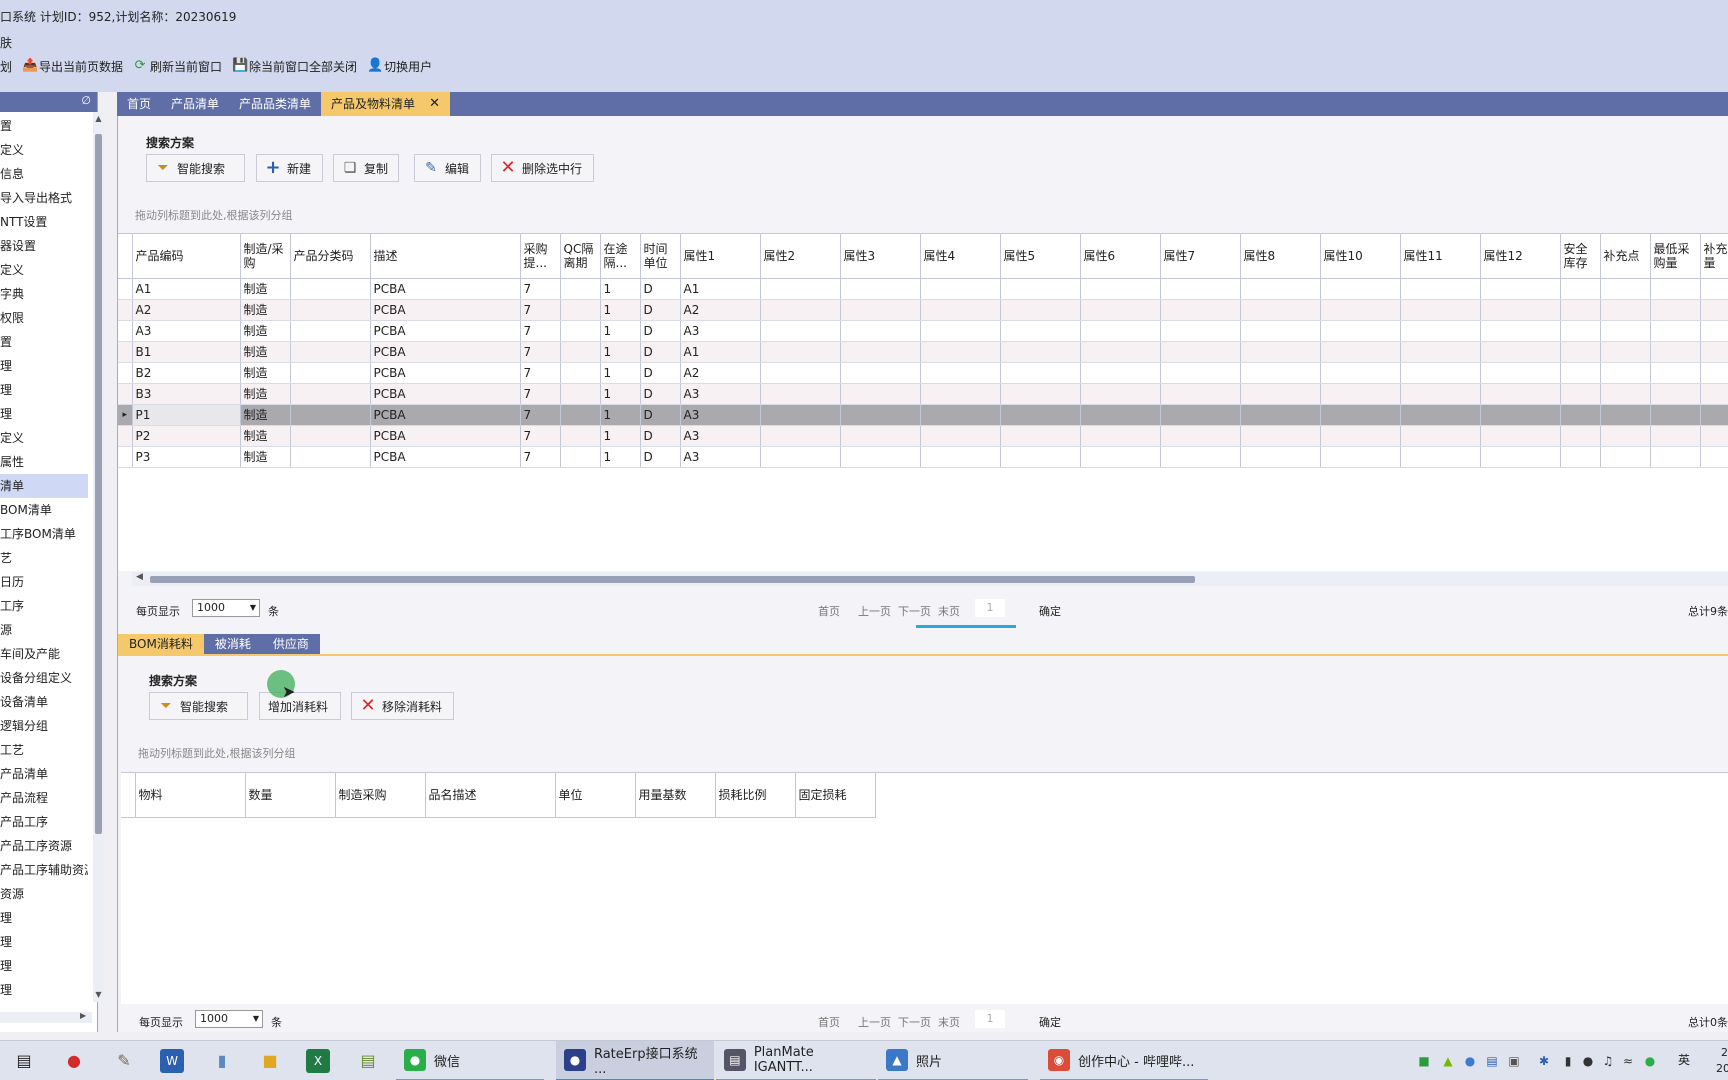  What do you see at coordinates (74, 1061) in the screenshot?
I see `red-app-icon: ●` at bounding box center [74, 1061].